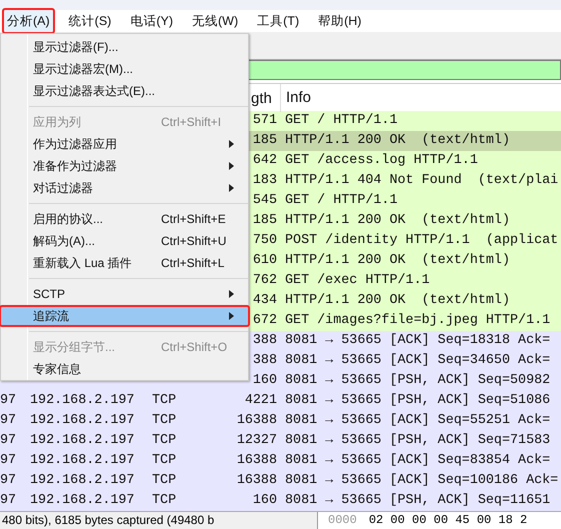 This screenshot has width=561, height=529. Describe the element at coordinates (151, 21) in the screenshot. I see `menu-bar-item: 电话(Y)` at that location.